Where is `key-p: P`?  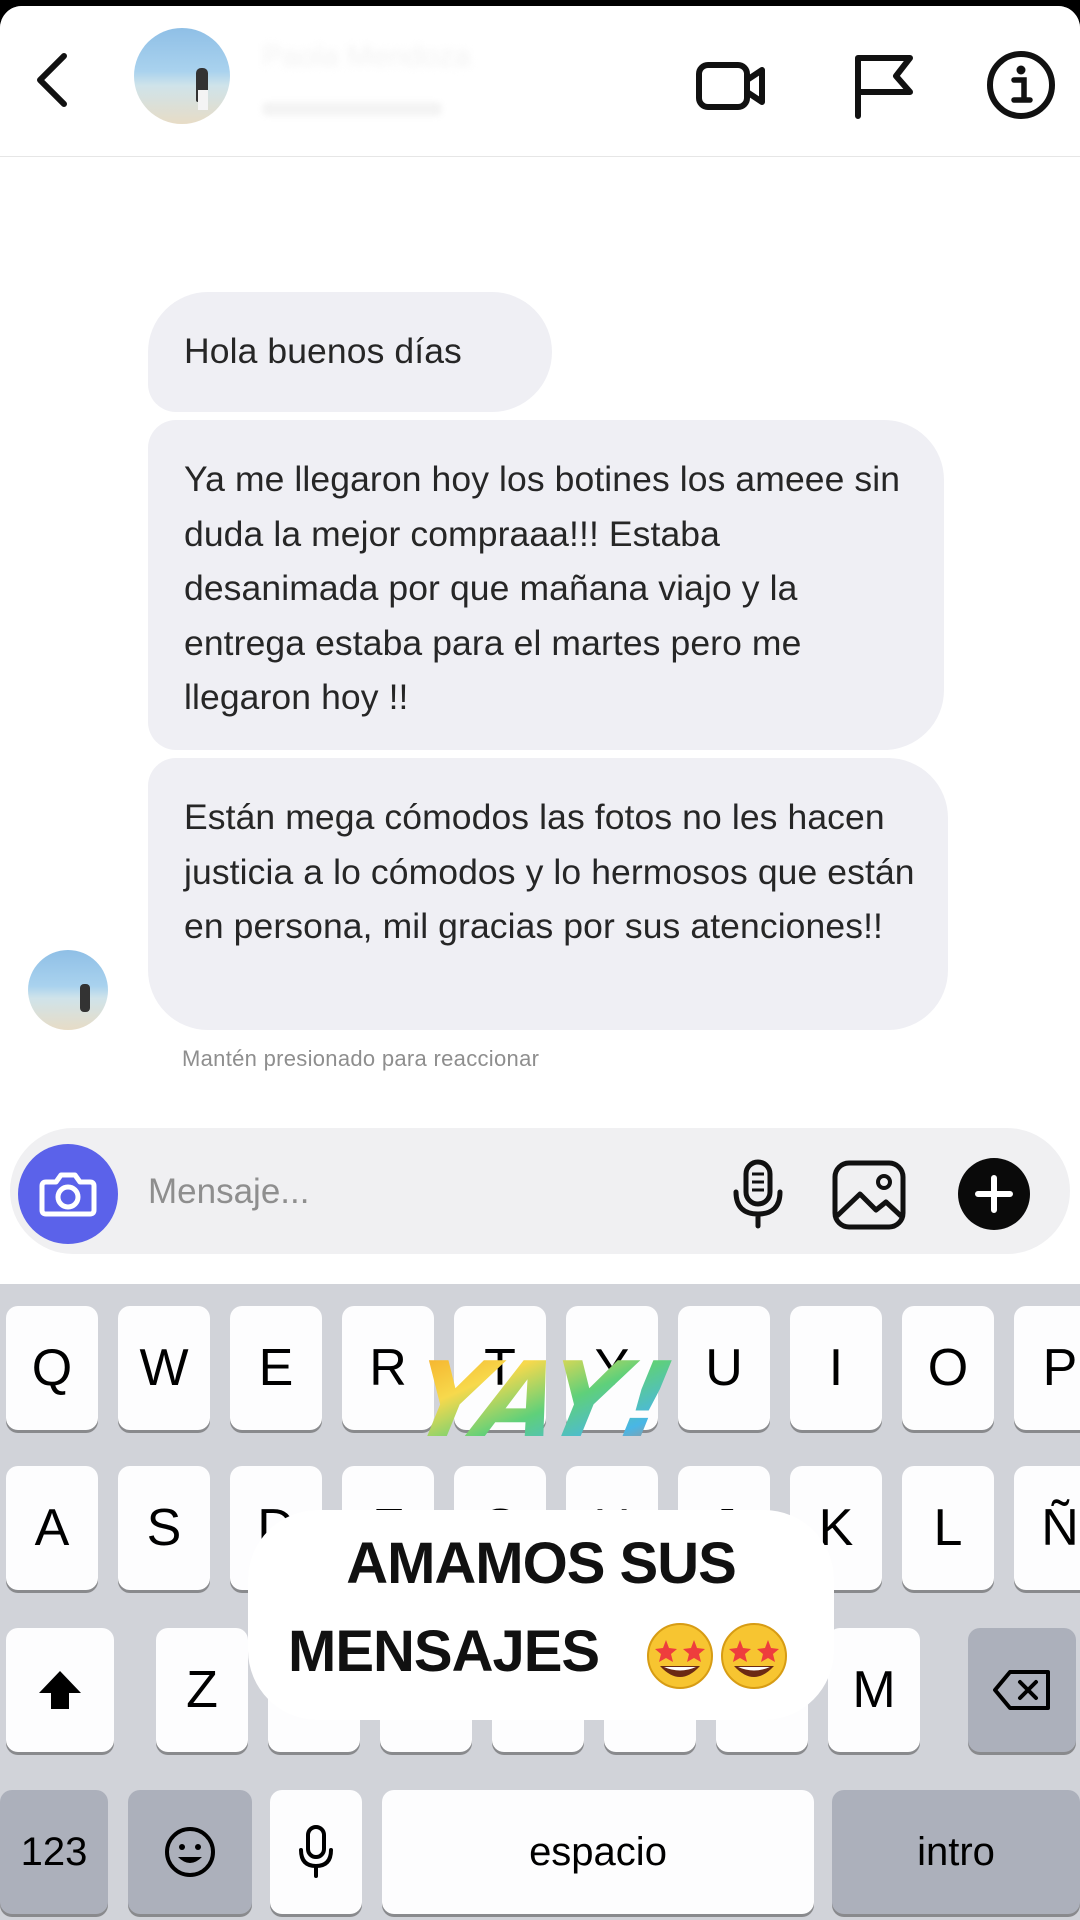 key-p: P is located at coordinates (1047, 1368).